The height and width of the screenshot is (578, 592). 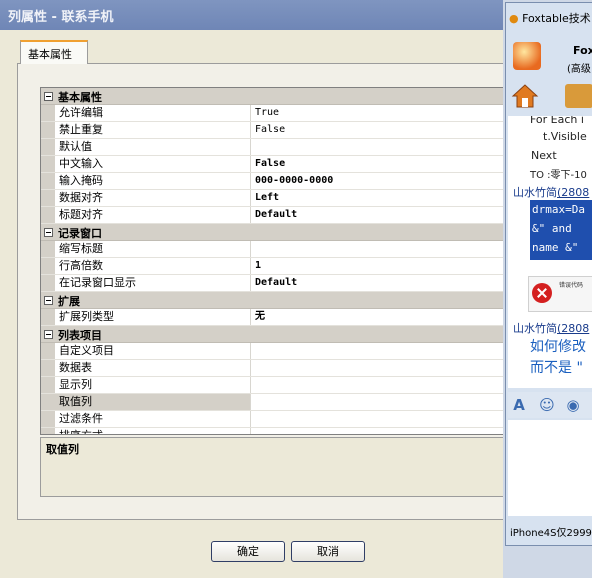 I want to click on font-icon: A, so click(x=519, y=405).